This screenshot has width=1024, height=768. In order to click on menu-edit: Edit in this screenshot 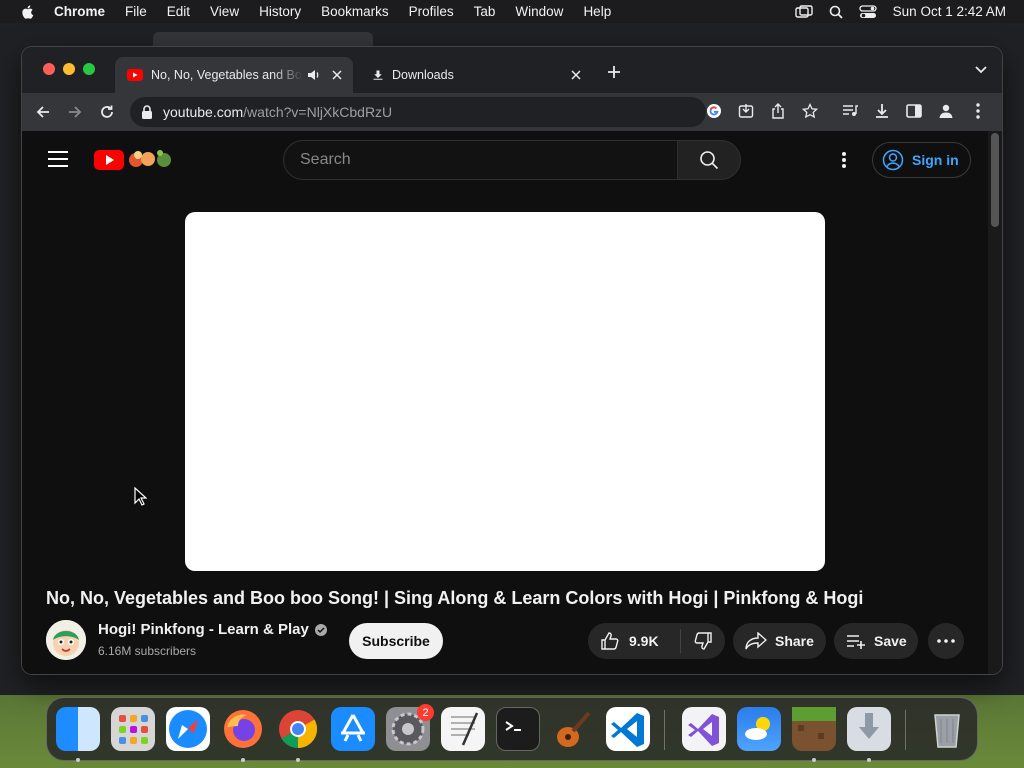, I will do `click(178, 11)`.